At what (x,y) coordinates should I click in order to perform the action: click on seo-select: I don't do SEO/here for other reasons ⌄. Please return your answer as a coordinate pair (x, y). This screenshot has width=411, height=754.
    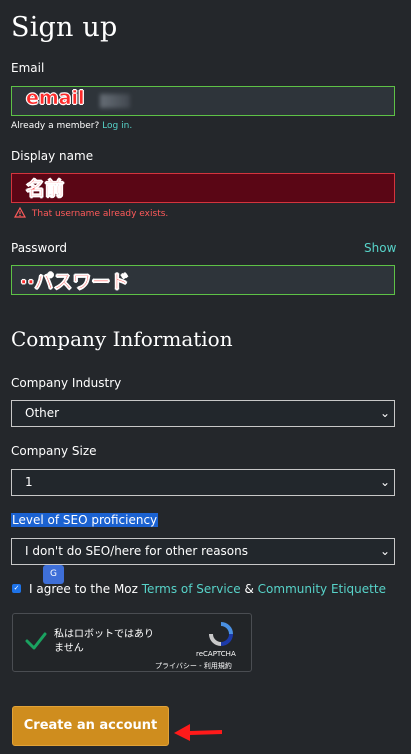
    Looking at the image, I should click on (203, 551).